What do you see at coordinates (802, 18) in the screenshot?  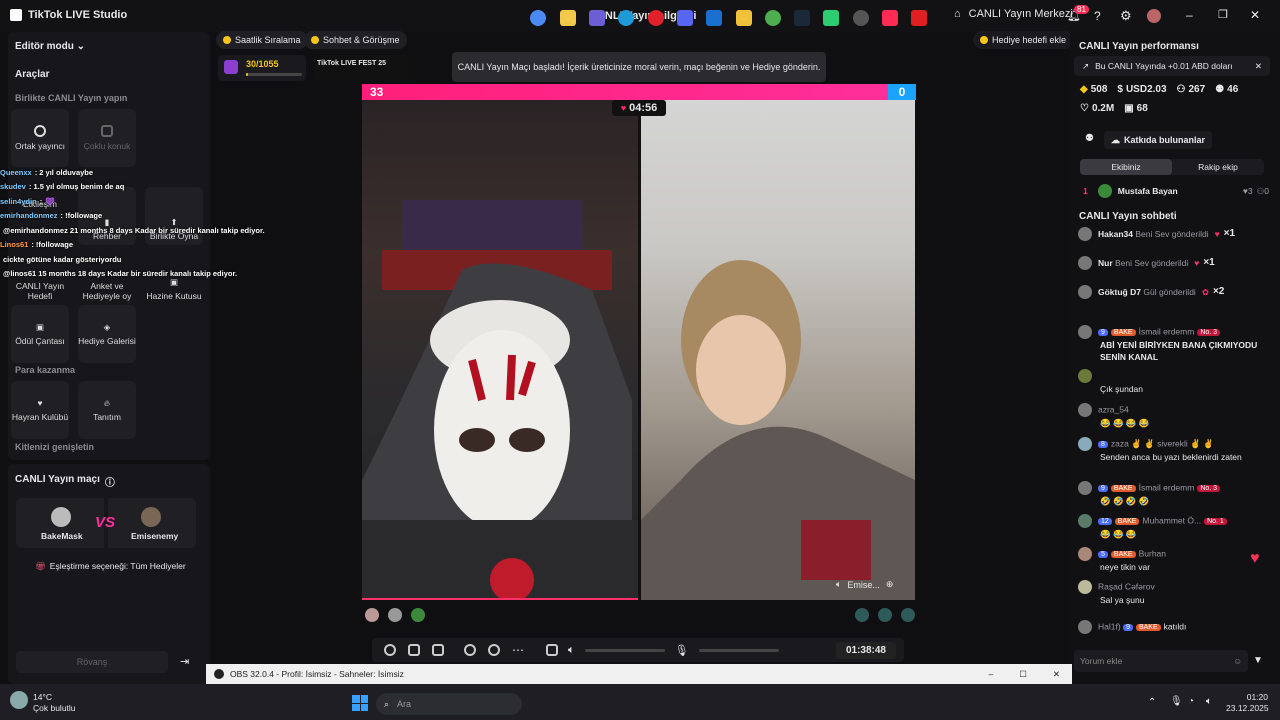 I see `steam-icon` at bounding box center [802, 18].